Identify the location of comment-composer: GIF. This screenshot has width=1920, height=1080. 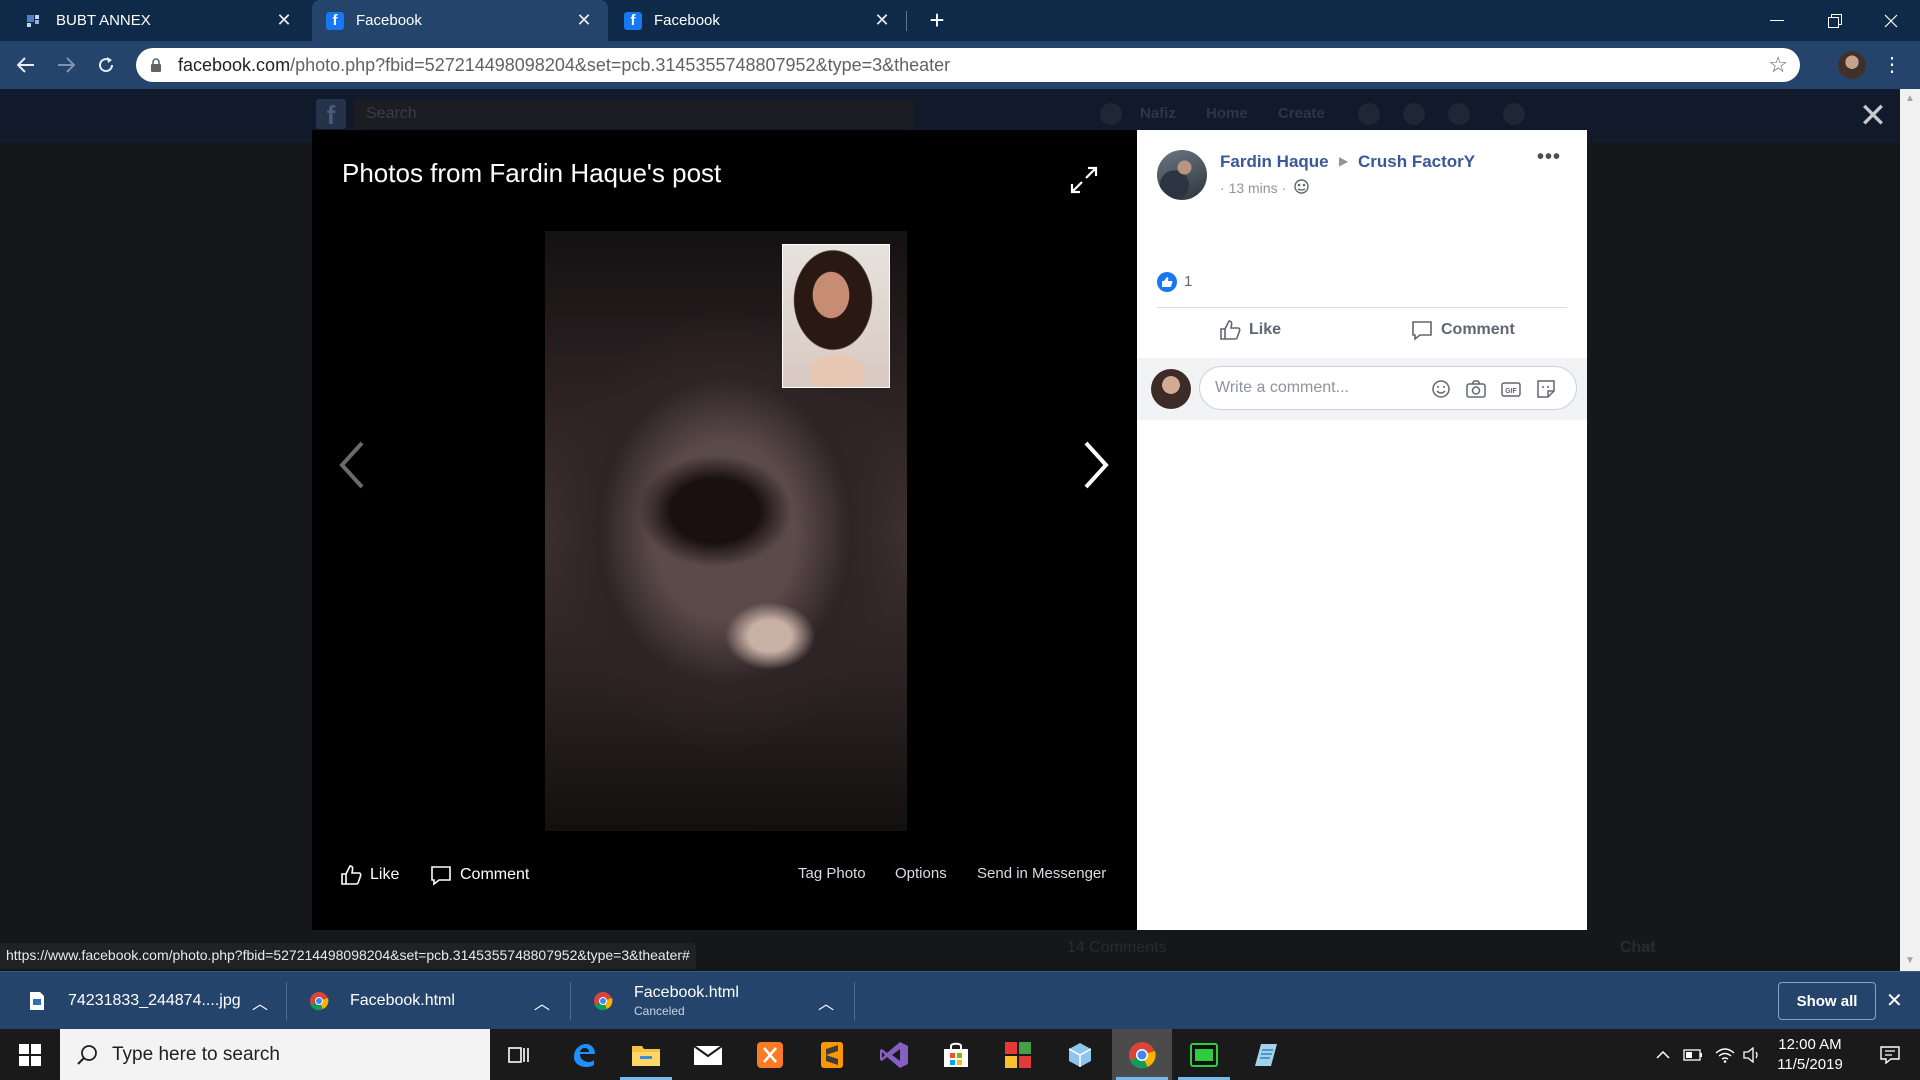
(1362, 389).